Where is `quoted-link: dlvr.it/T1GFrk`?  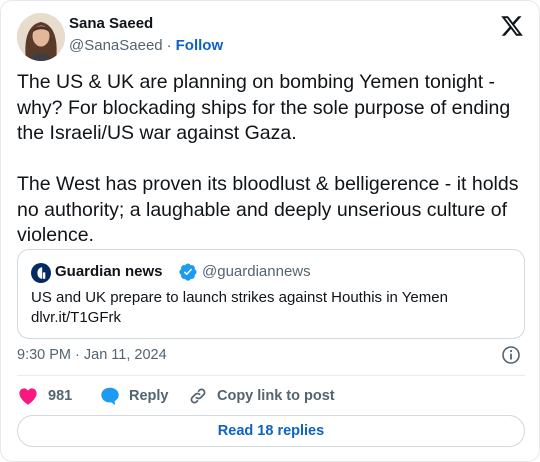
quoted-link: dlvr.it/T1GFrk is located at coordinates (271, 318).